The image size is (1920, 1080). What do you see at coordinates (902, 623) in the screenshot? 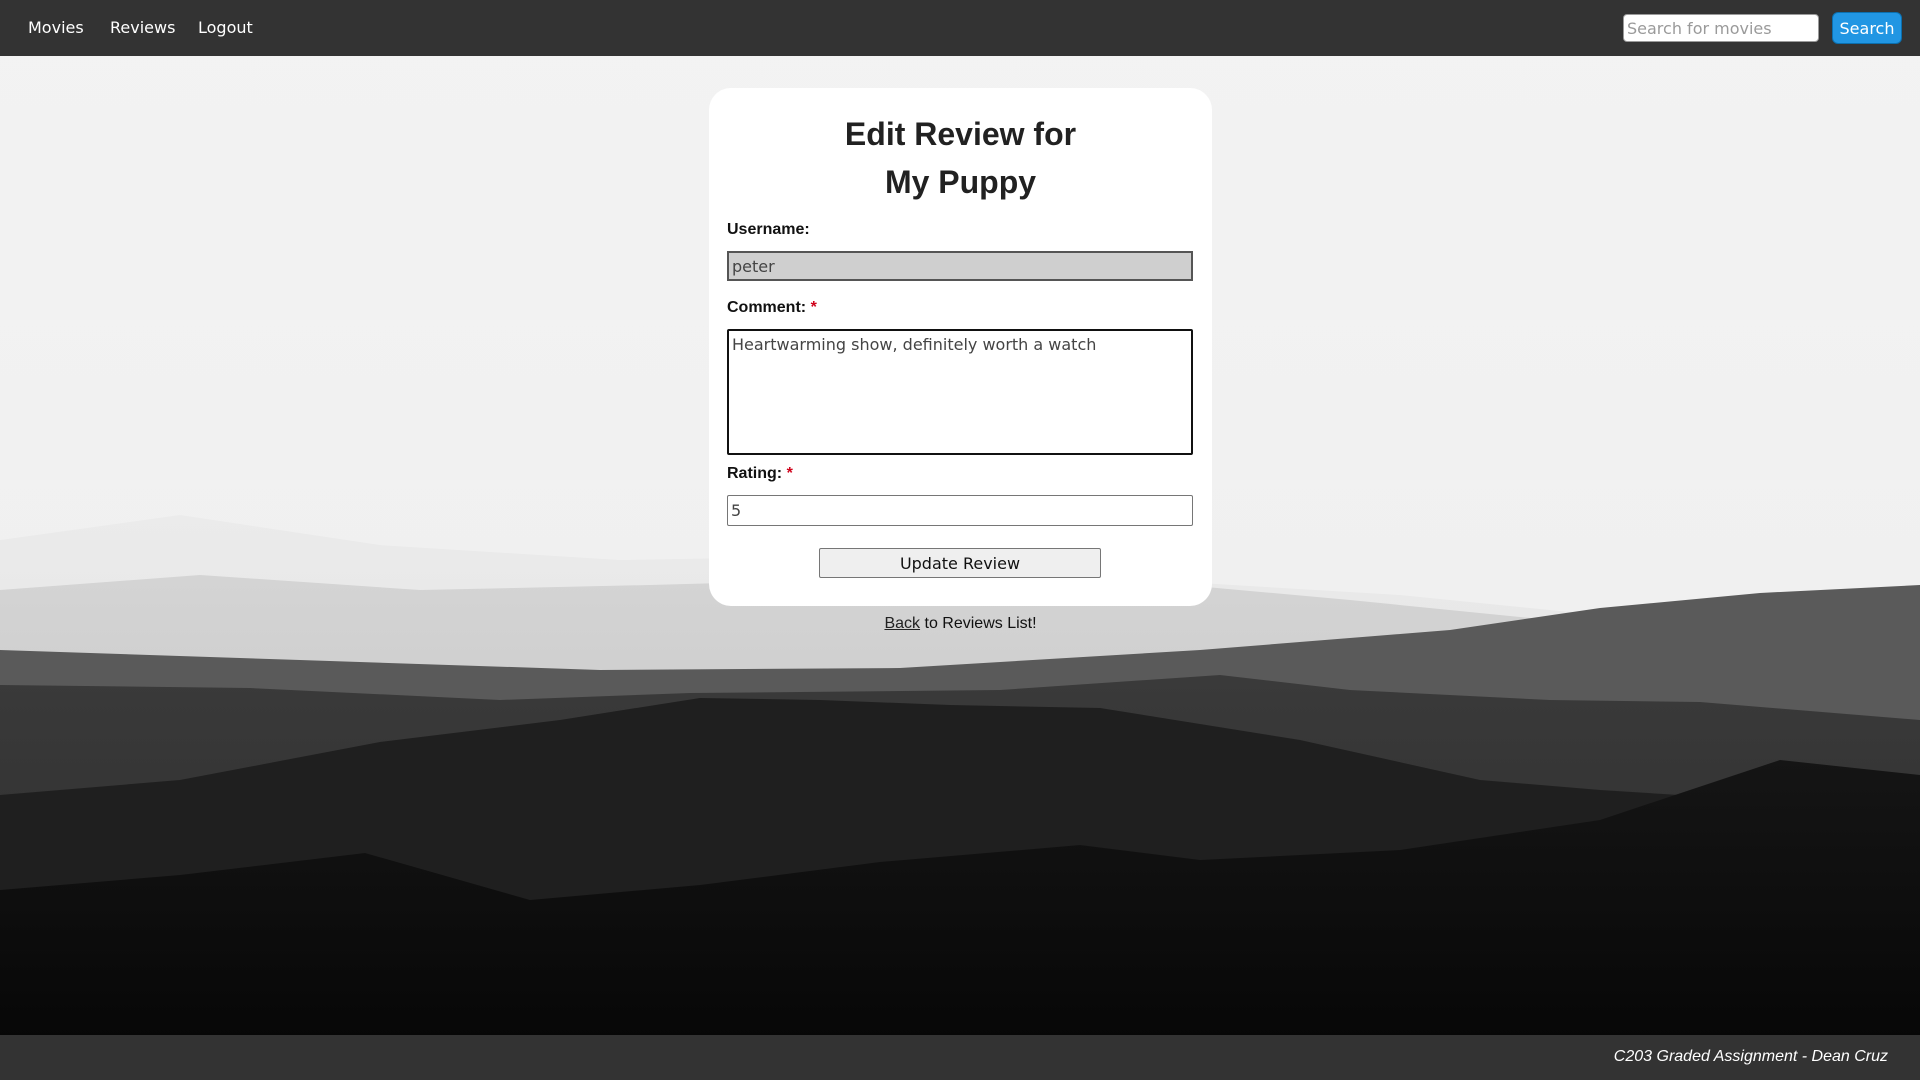
I see `back-link: Back` at bounding box center [902, 623].